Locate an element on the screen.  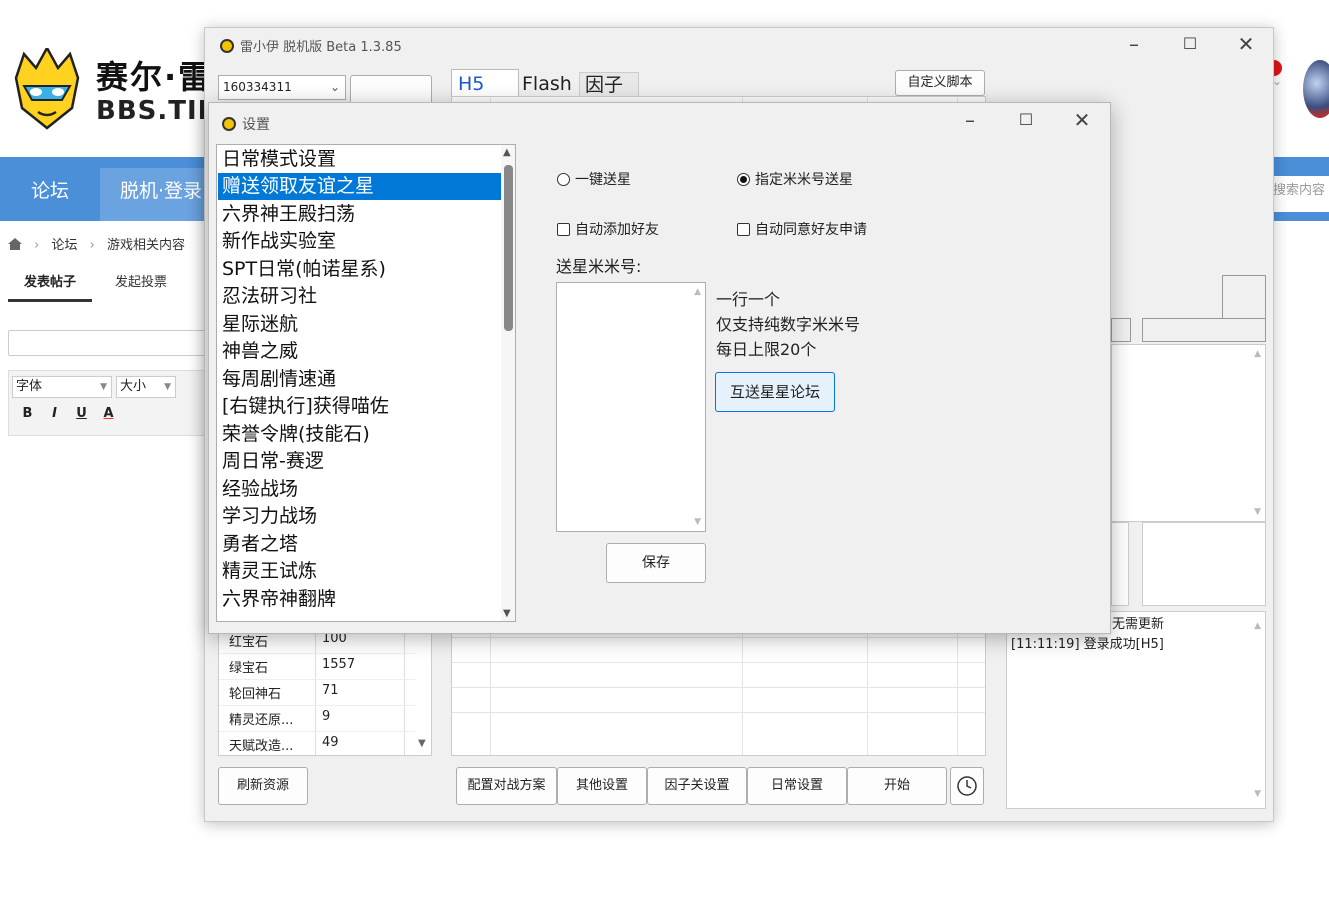
checkbox-auto-accept-request: 自动同意好友申请 is located at coordinates (802, 229).